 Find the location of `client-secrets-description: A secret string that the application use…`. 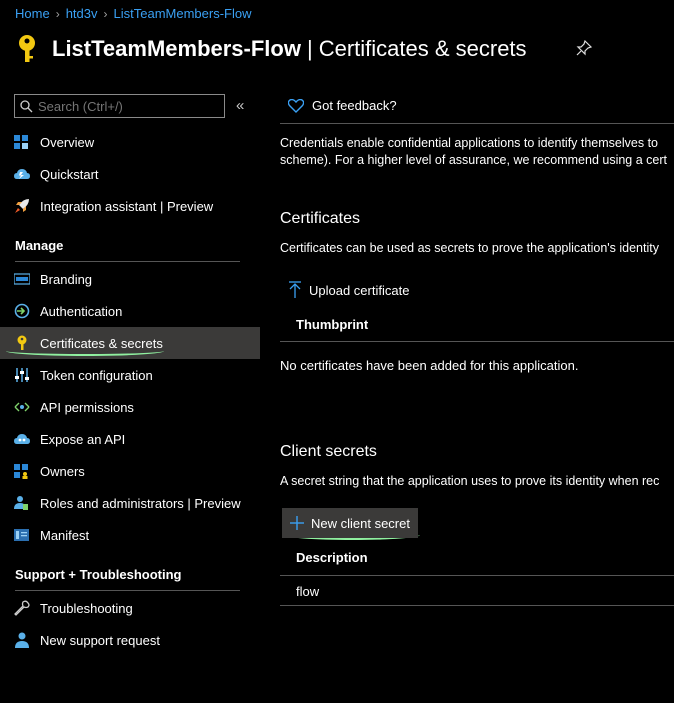

client-secrets-description: A secret string that the application use… is located at coordinates (470, 481).